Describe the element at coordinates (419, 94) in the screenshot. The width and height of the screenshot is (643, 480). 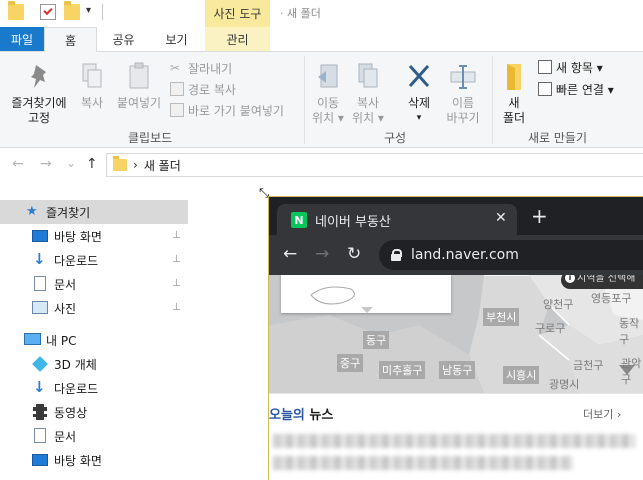
I see `delete-button: 삭제 ▾` at that location.